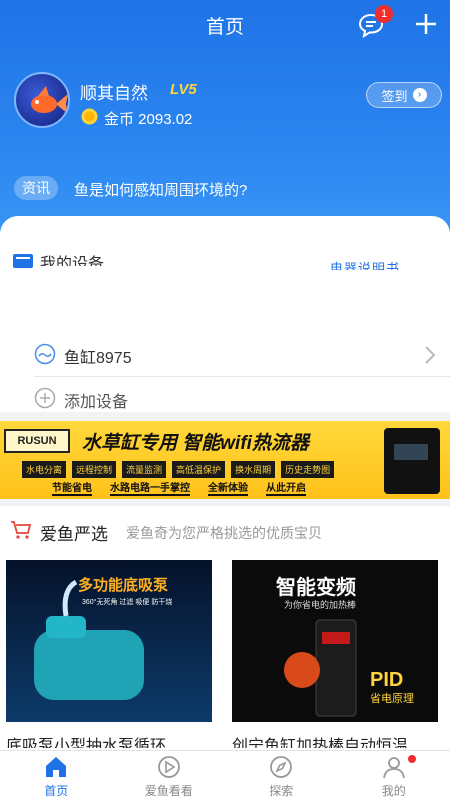  What do you see at coordinates (183, 89) in the screenshot?
I see `level-badge: LV5` at bounding box center [183, 89].